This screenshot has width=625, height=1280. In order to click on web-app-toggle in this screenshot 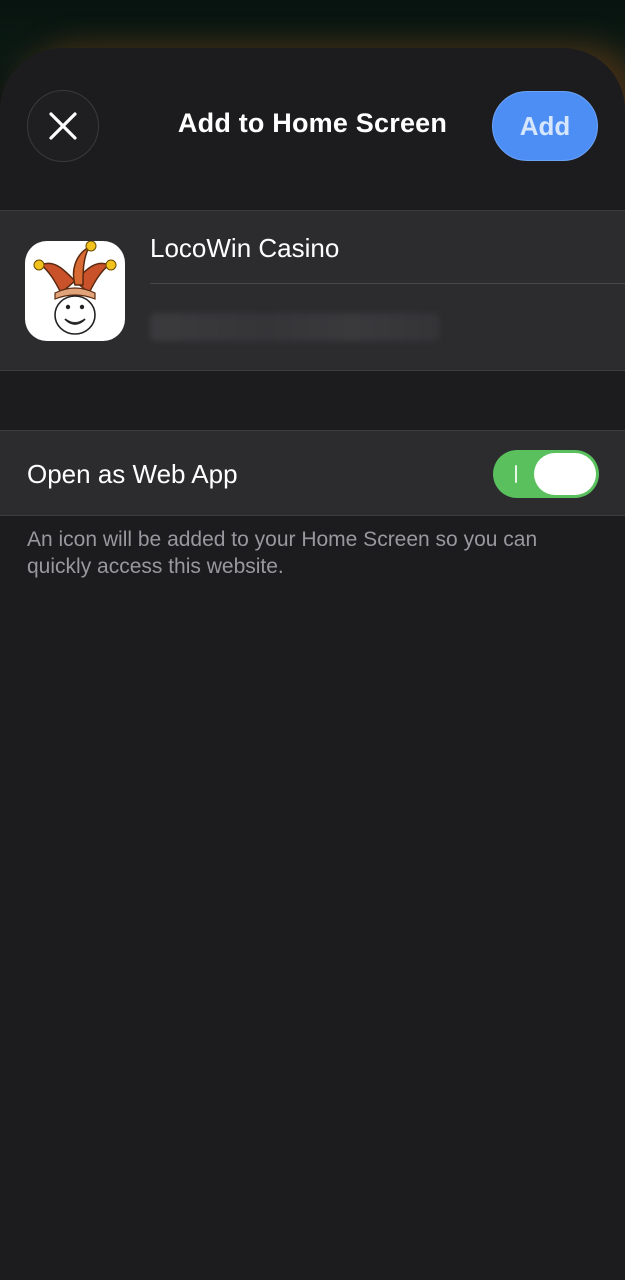, I will do `click(546, 474)`.